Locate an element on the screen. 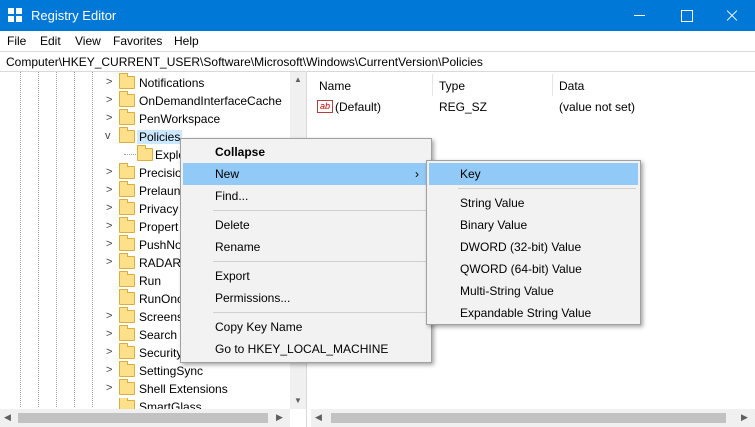 The height and width of the screenshot is (427, 755). window-title: Registry Editor is located at coordinates (74, 15).